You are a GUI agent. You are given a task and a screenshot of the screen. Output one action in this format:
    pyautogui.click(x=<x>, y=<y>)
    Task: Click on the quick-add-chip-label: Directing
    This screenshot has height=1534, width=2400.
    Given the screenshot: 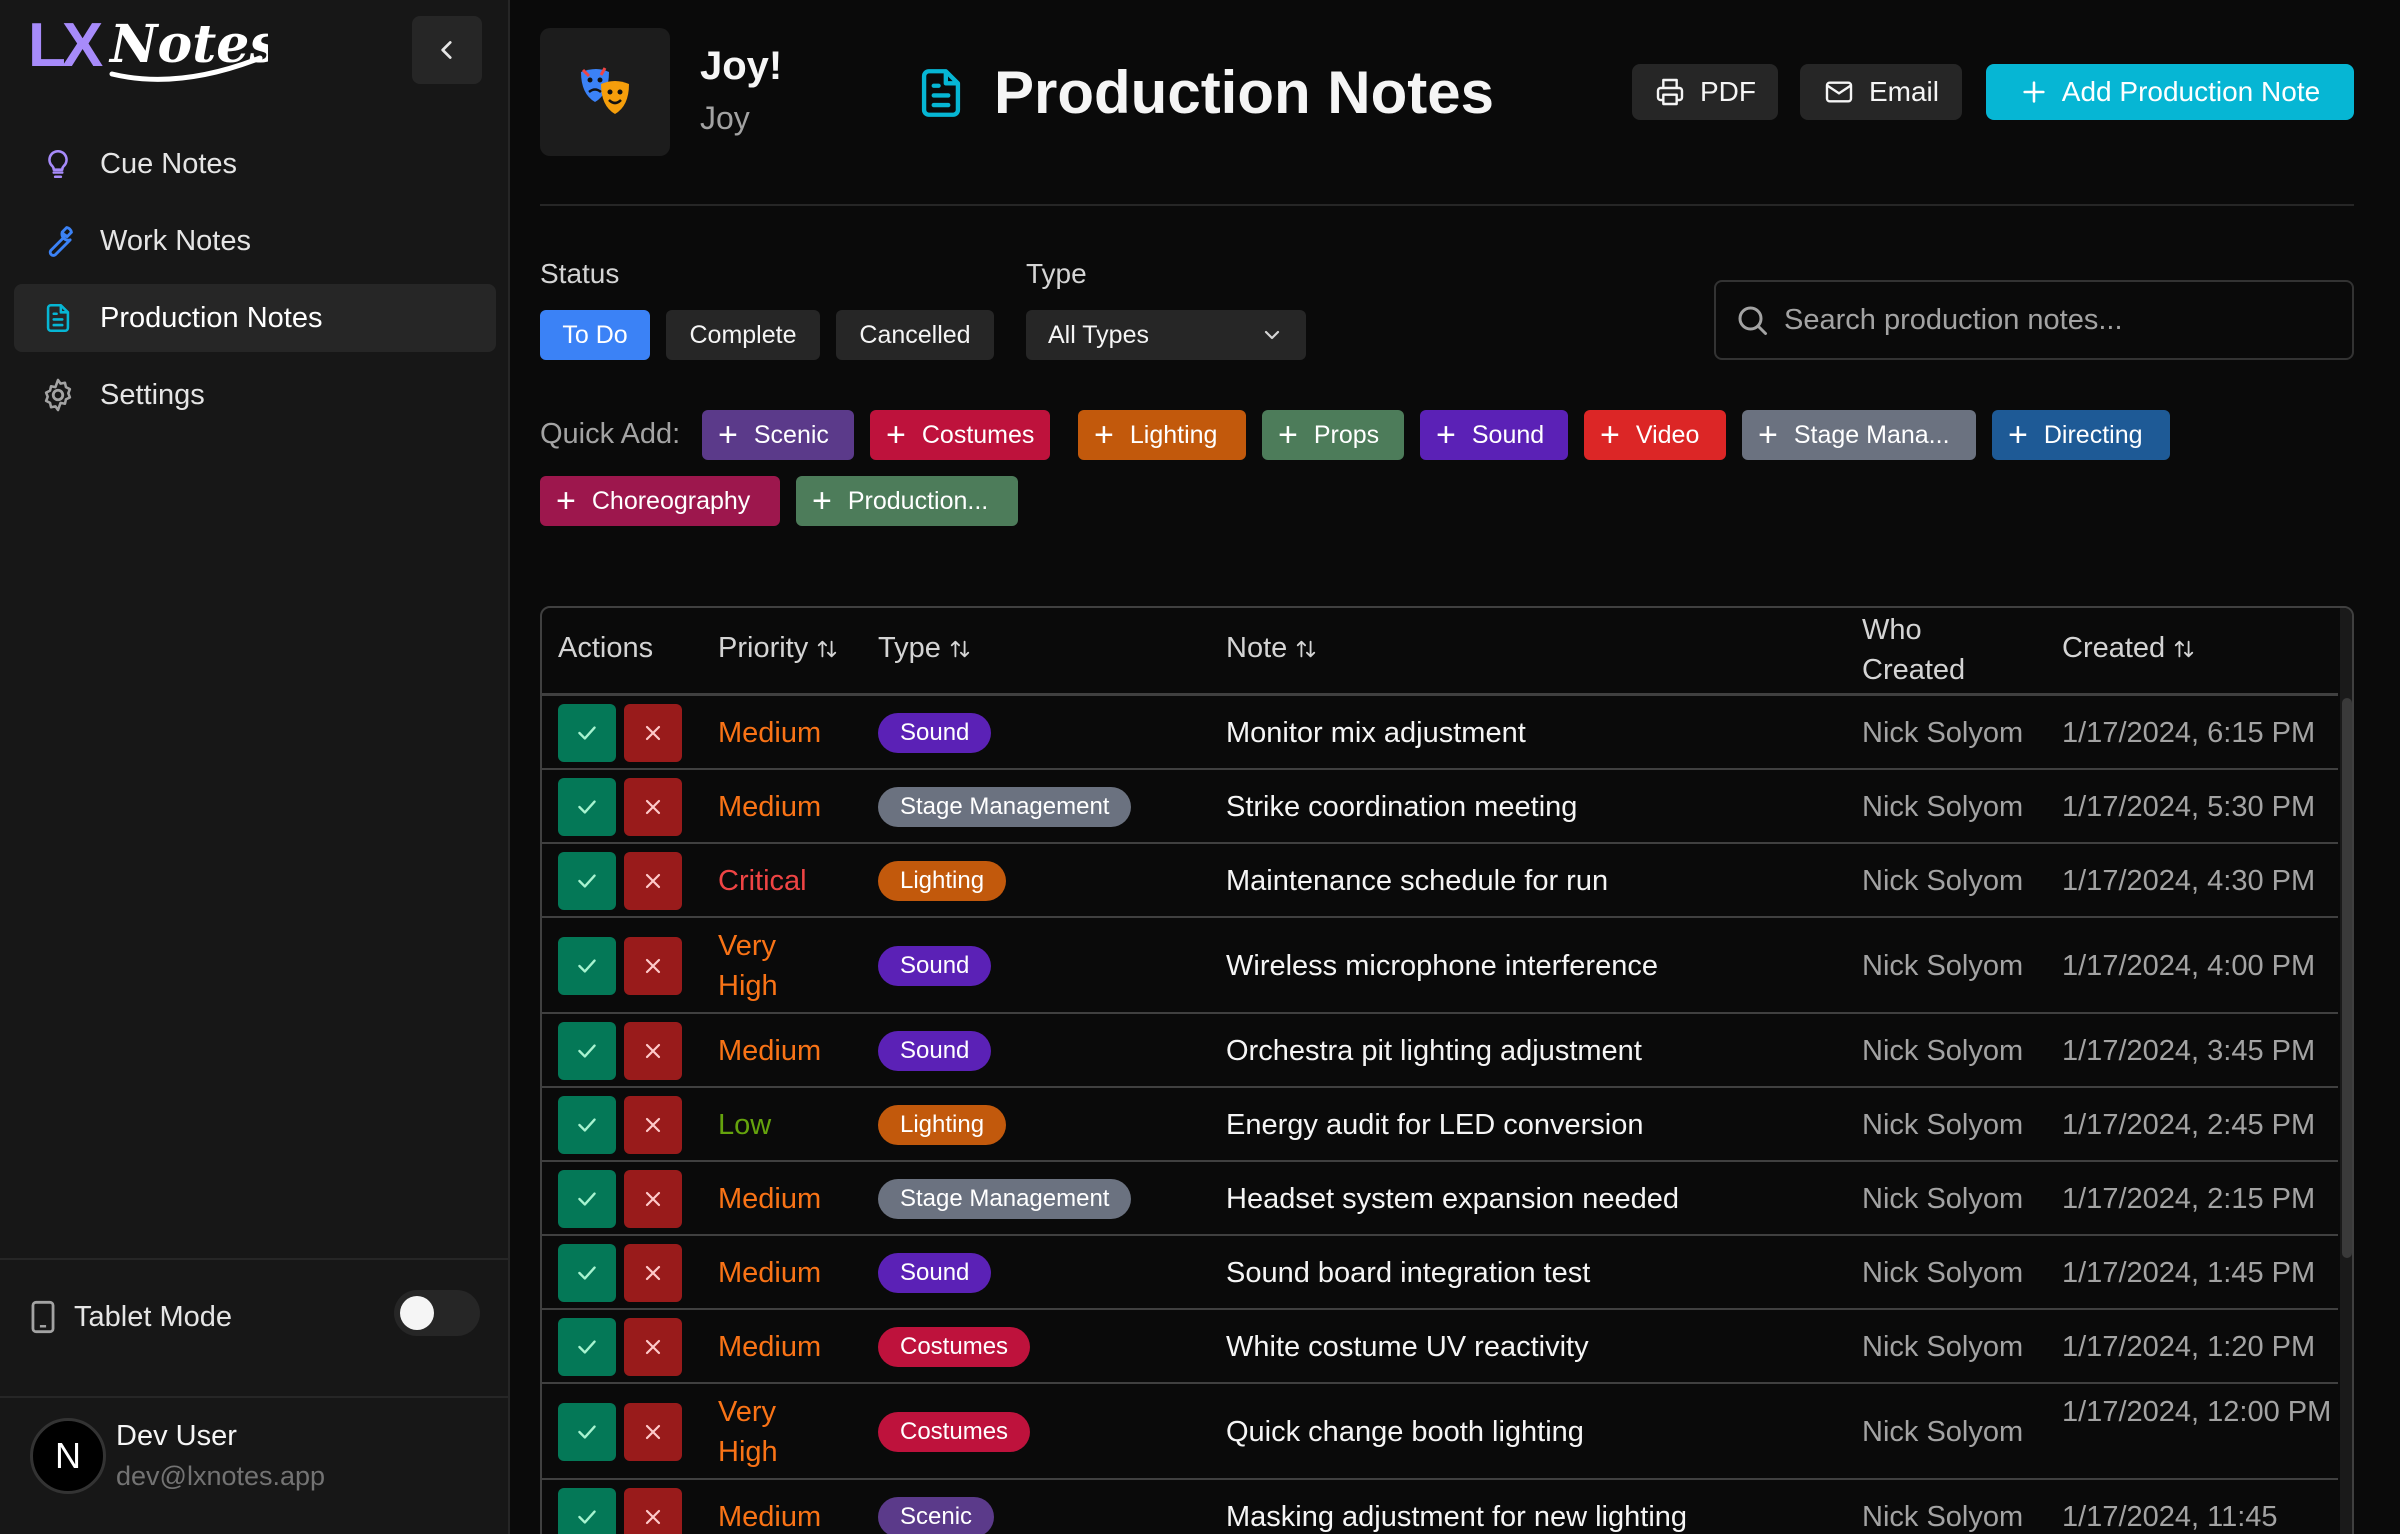 What is the action you would take?
    pyautogui.click(x=2093, y=434)
    